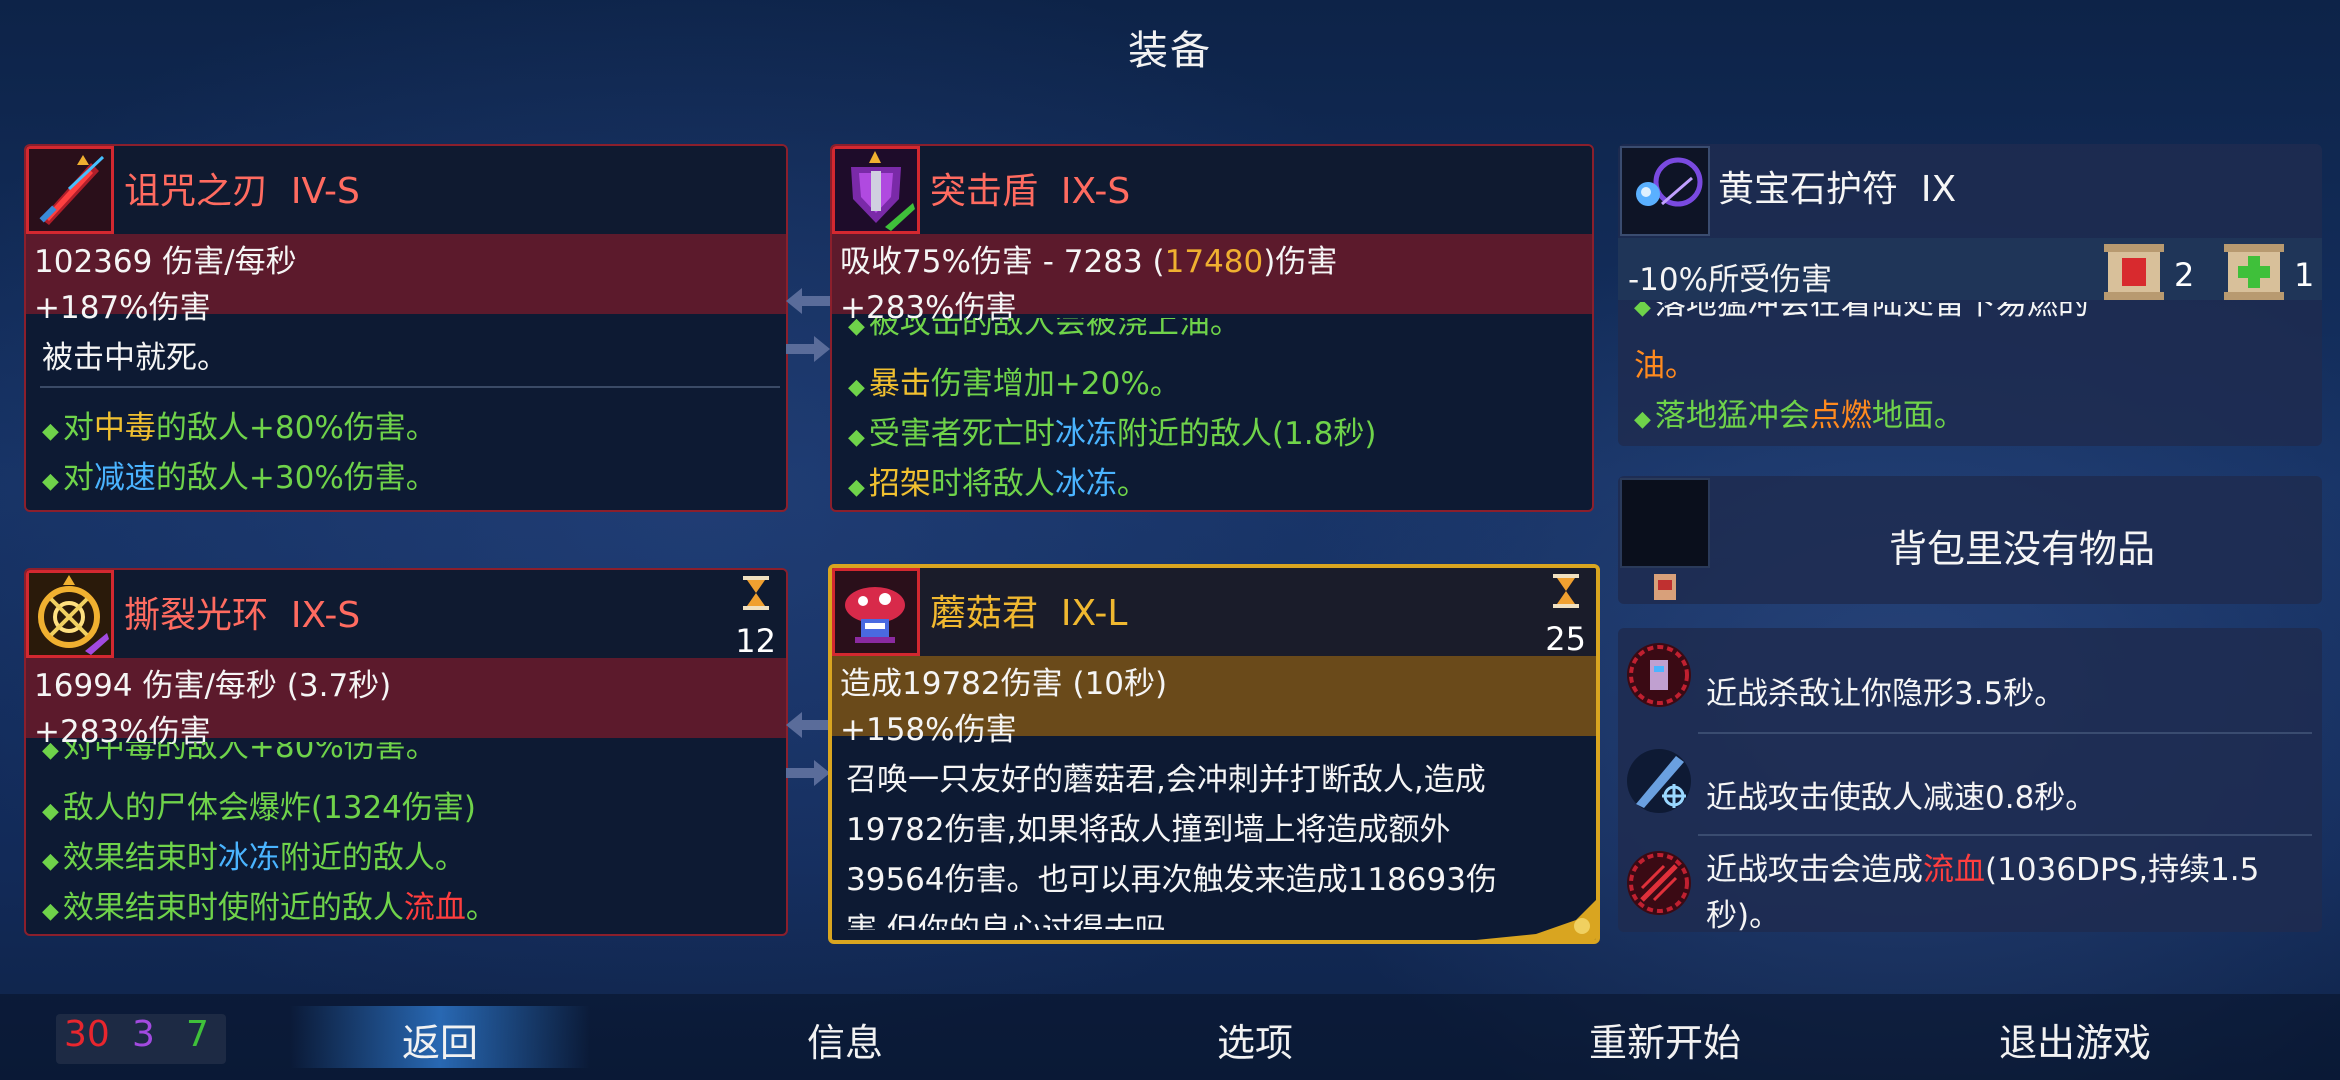  What do you see at coordinates (928, 730) in the screenshot?
I see `item-bonus: +158%伤害` at bounding box center [928, 730].